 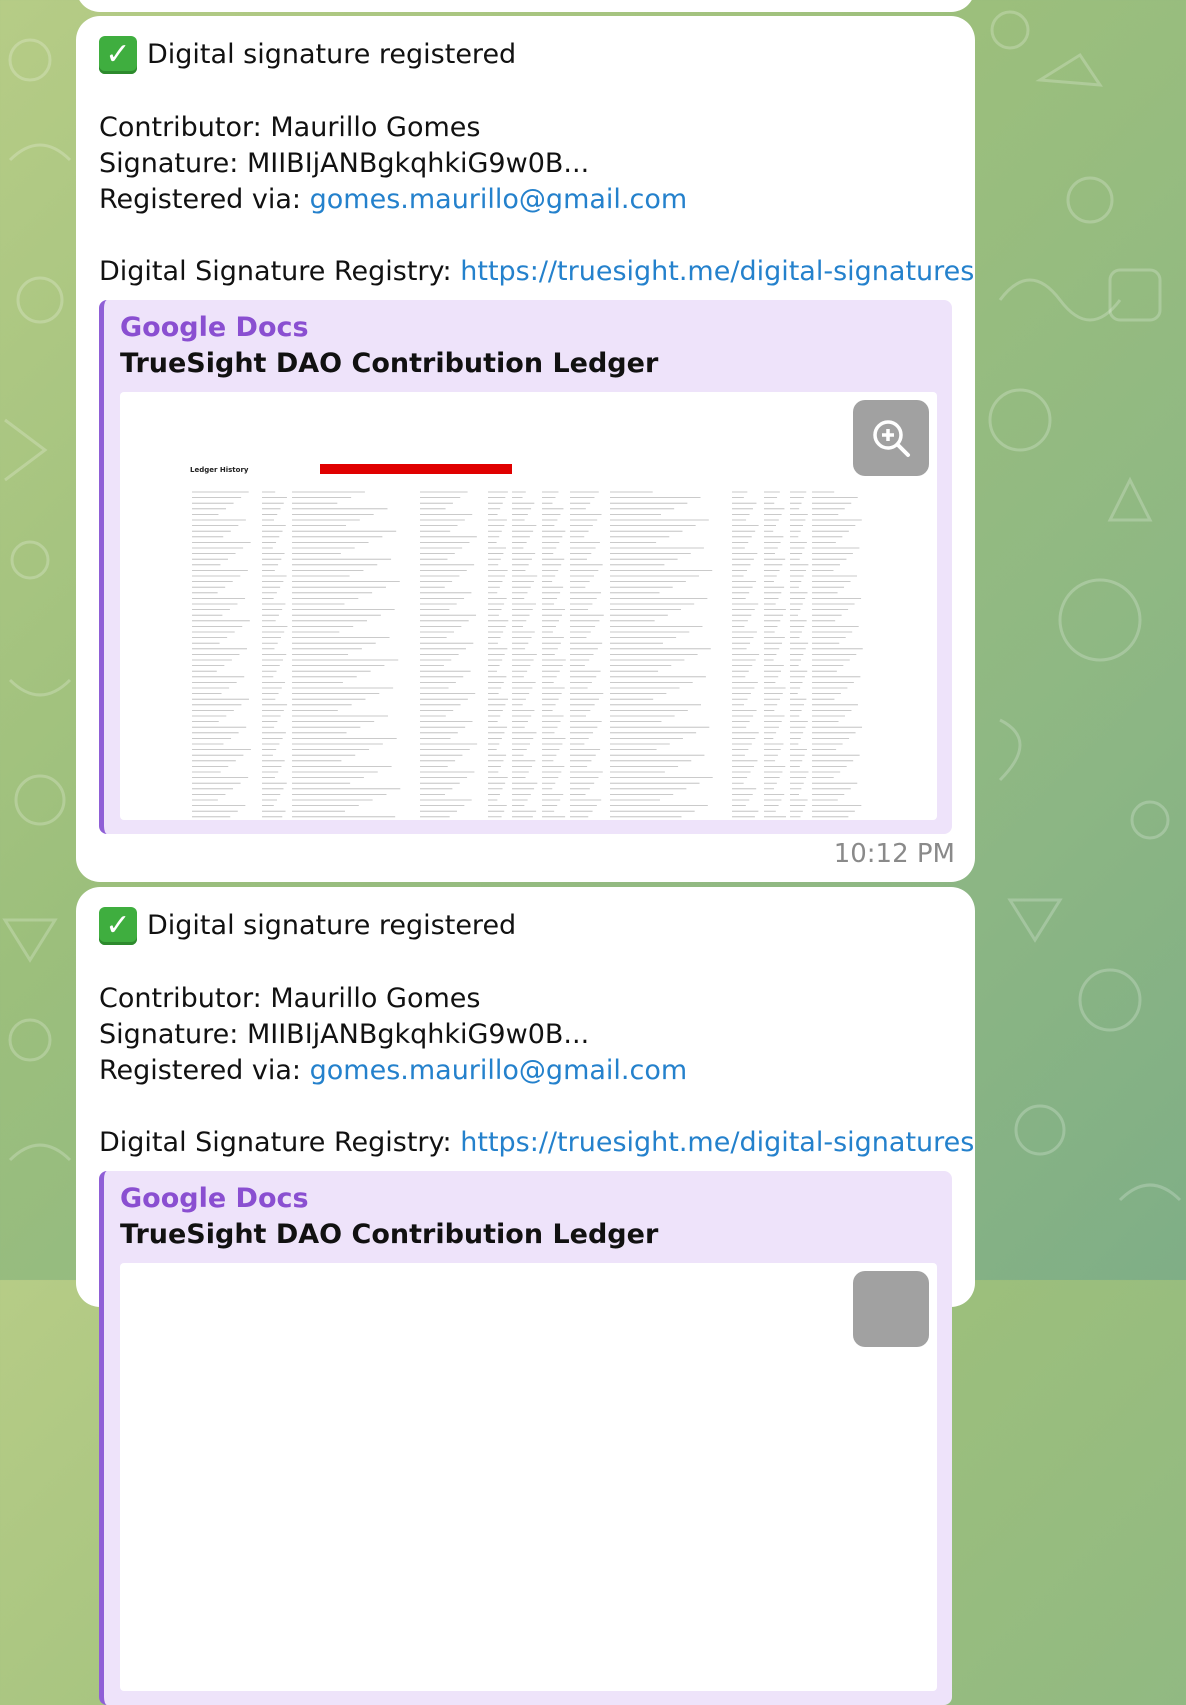 I want to click on zoom-in-icon, so click(x=891, y=438).